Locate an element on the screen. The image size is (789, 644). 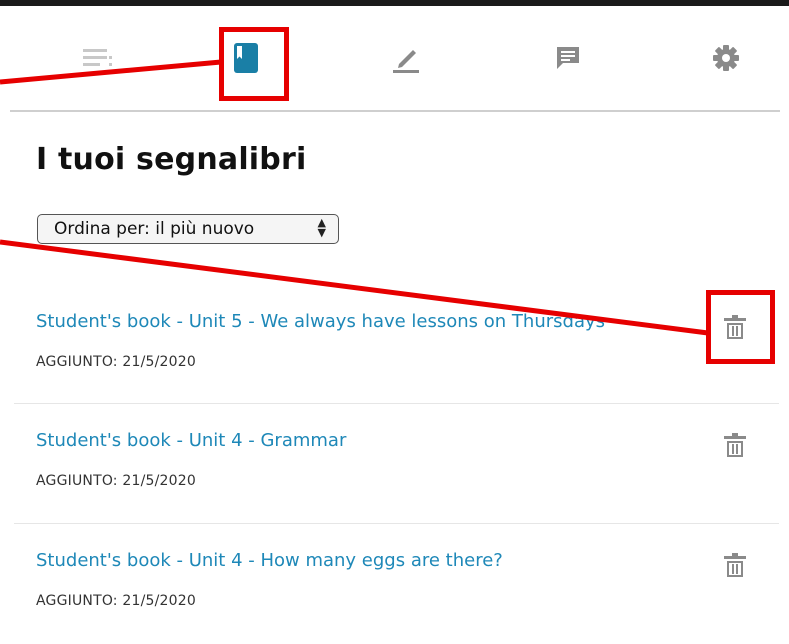
sort-dropdown: Ordina per: il più nuovo ▲ ▼ is located at coordinates (188, 229).